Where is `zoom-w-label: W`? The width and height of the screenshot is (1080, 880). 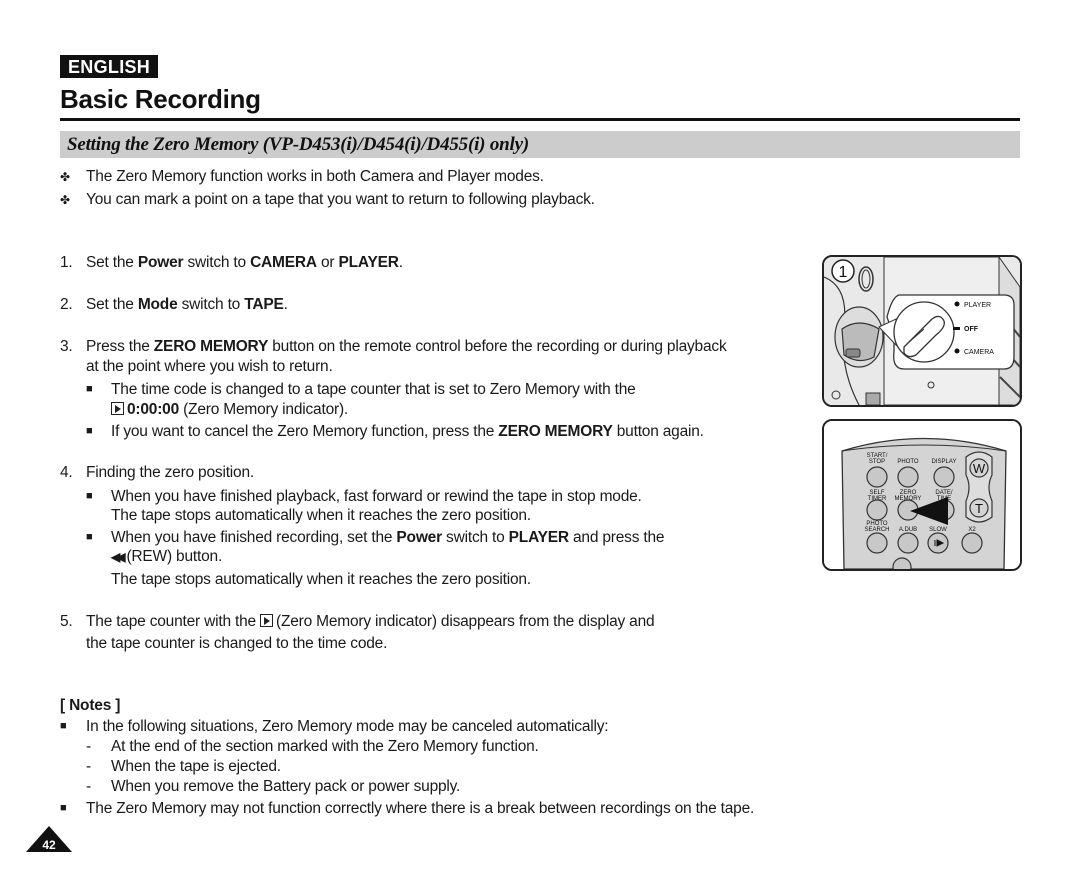 zoom-w-label: W is located at coordinates (979, 468).